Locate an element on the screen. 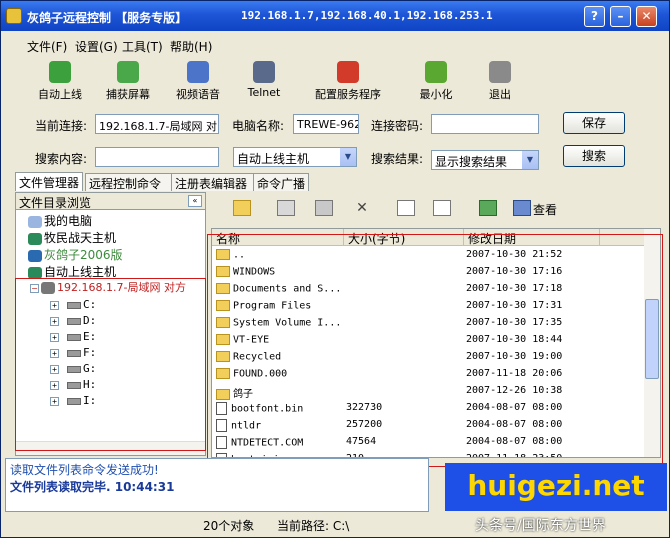 Image resolution: width=670 pixels, height=538 pixels. log-line: 文件列表读取完毕. 10:44:31 is located at coordinates (92, 487).